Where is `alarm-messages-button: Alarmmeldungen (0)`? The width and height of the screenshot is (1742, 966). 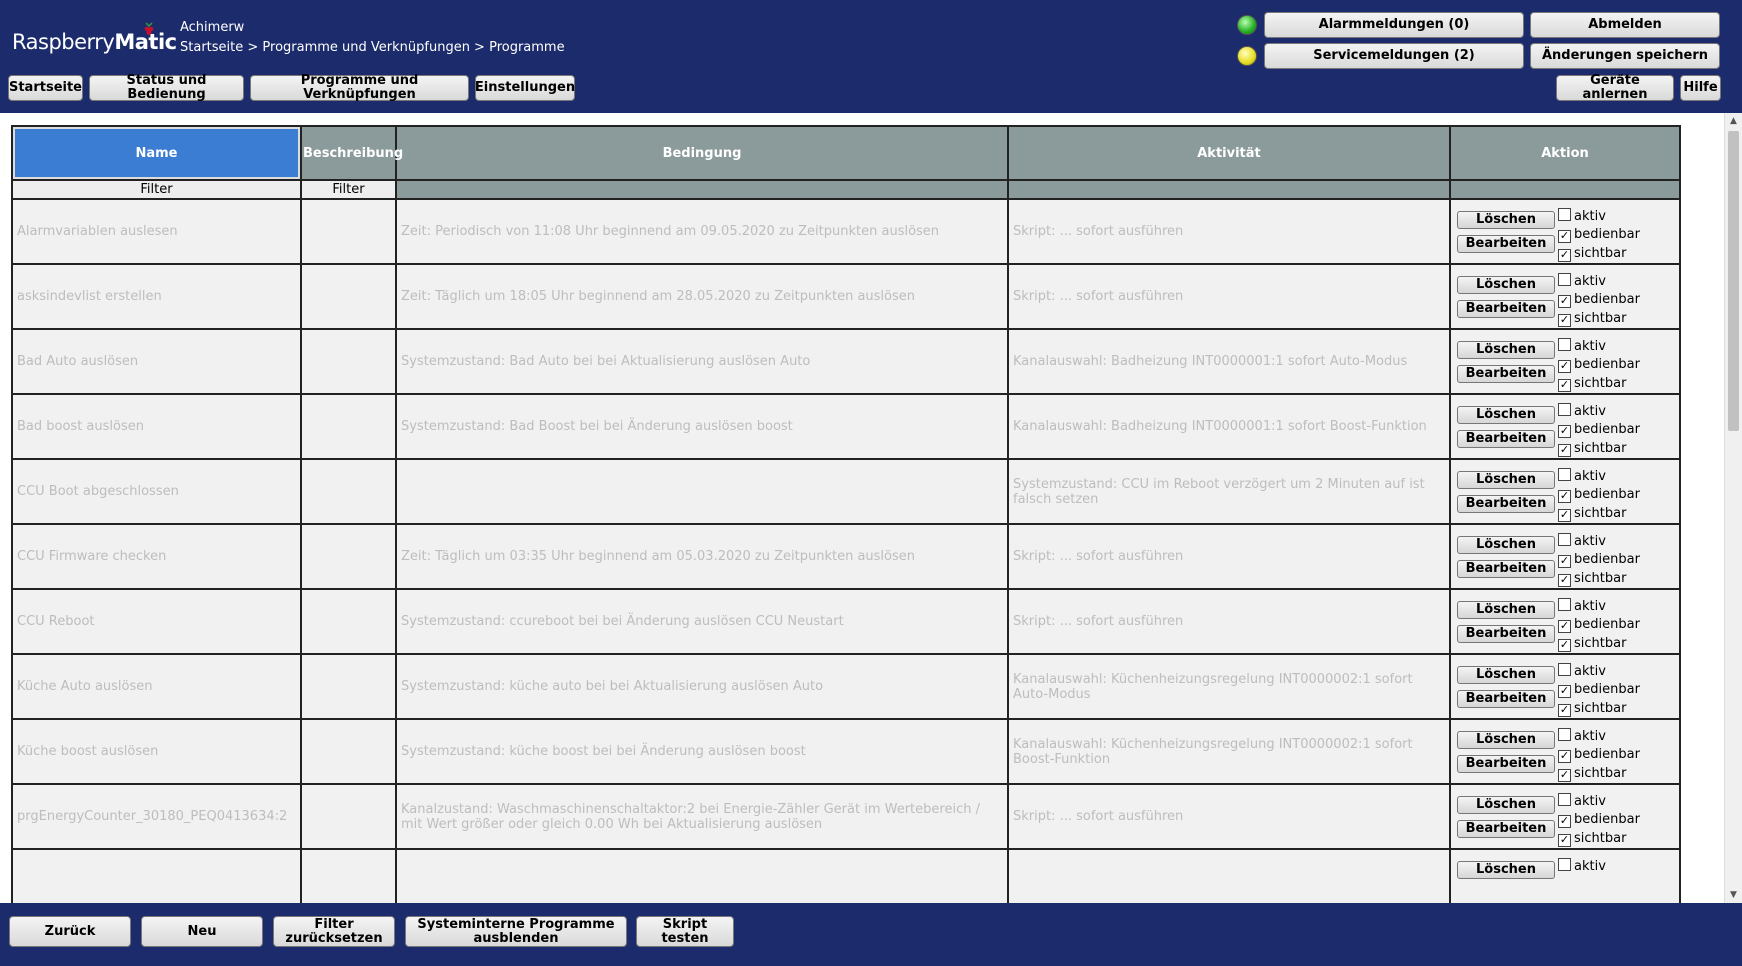
alarm-messages-button: Alarmmeldungen (0) is located at coordinates (1394, 25).